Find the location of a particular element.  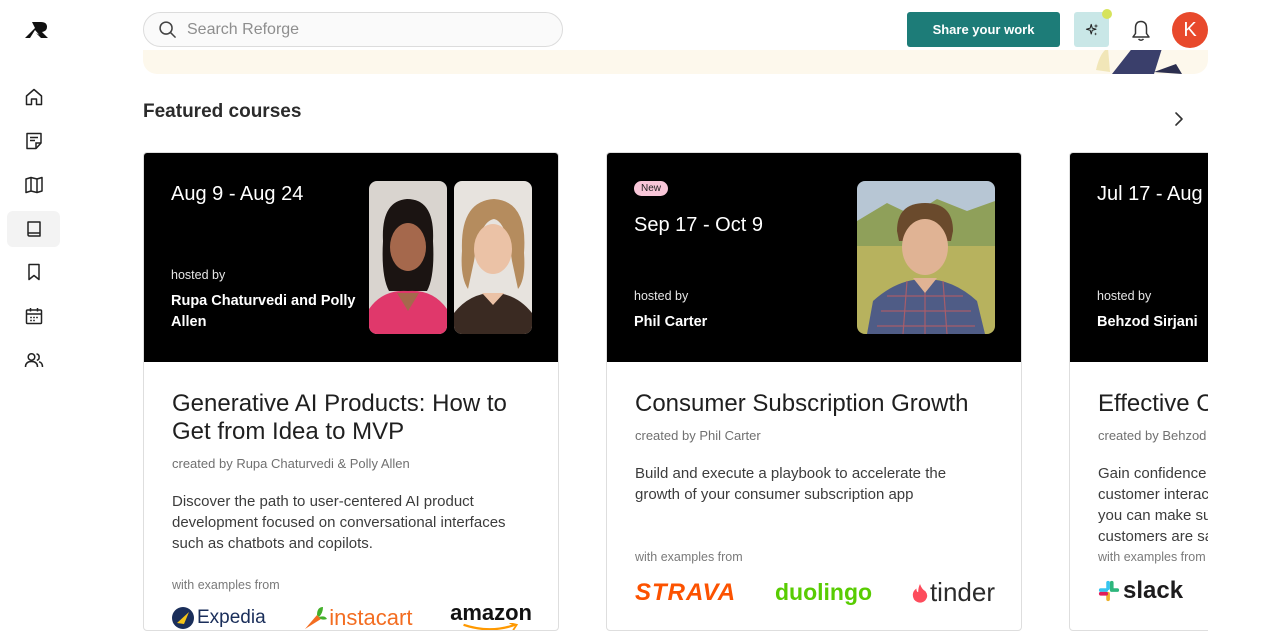

sidebar-item-notes is located at coordinates (33, 141).